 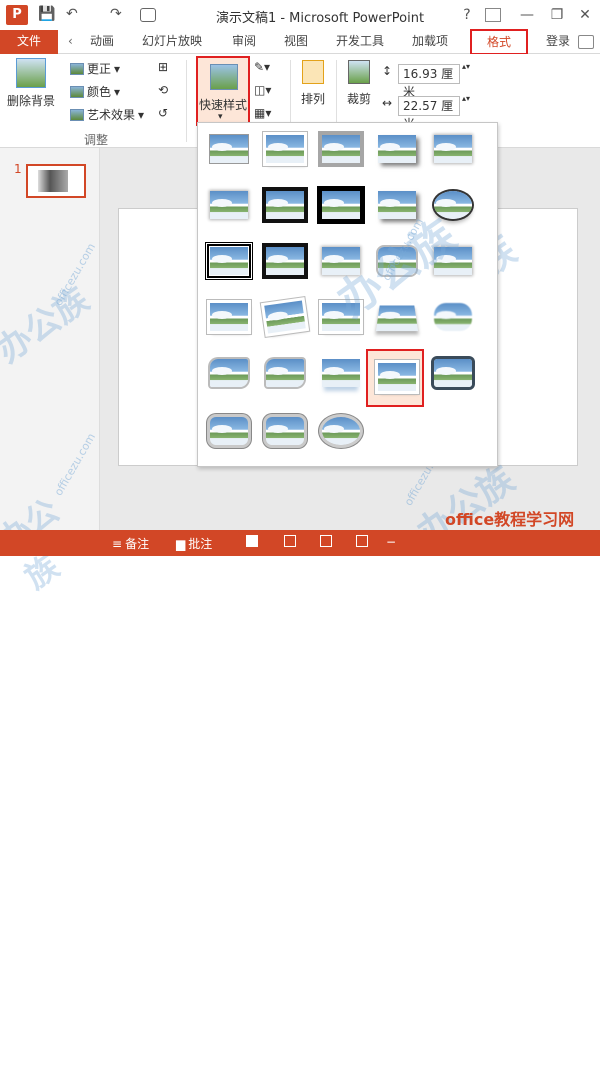 What do you see at coordinates (107, 114) in the screenshot?
I see `artistic-effects-button: 艺术效果 ▾` at bounding box center [107, 114].